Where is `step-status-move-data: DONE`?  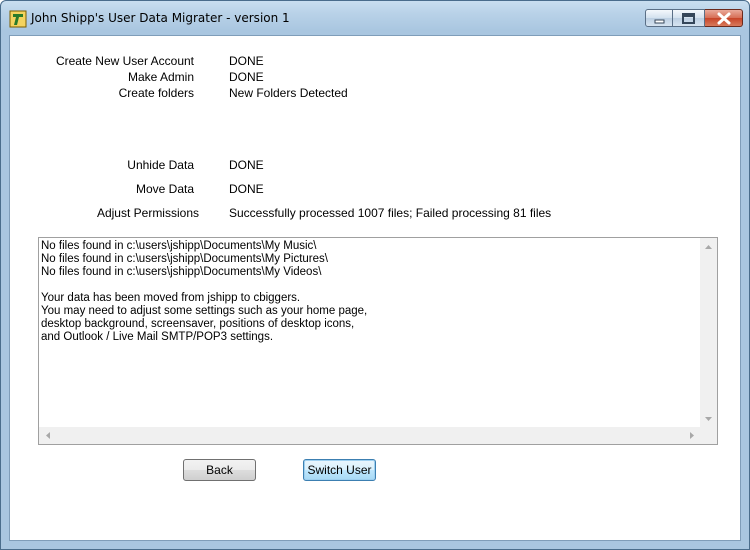 step-status-move-data: DONE is located at coordinates (246, 189).